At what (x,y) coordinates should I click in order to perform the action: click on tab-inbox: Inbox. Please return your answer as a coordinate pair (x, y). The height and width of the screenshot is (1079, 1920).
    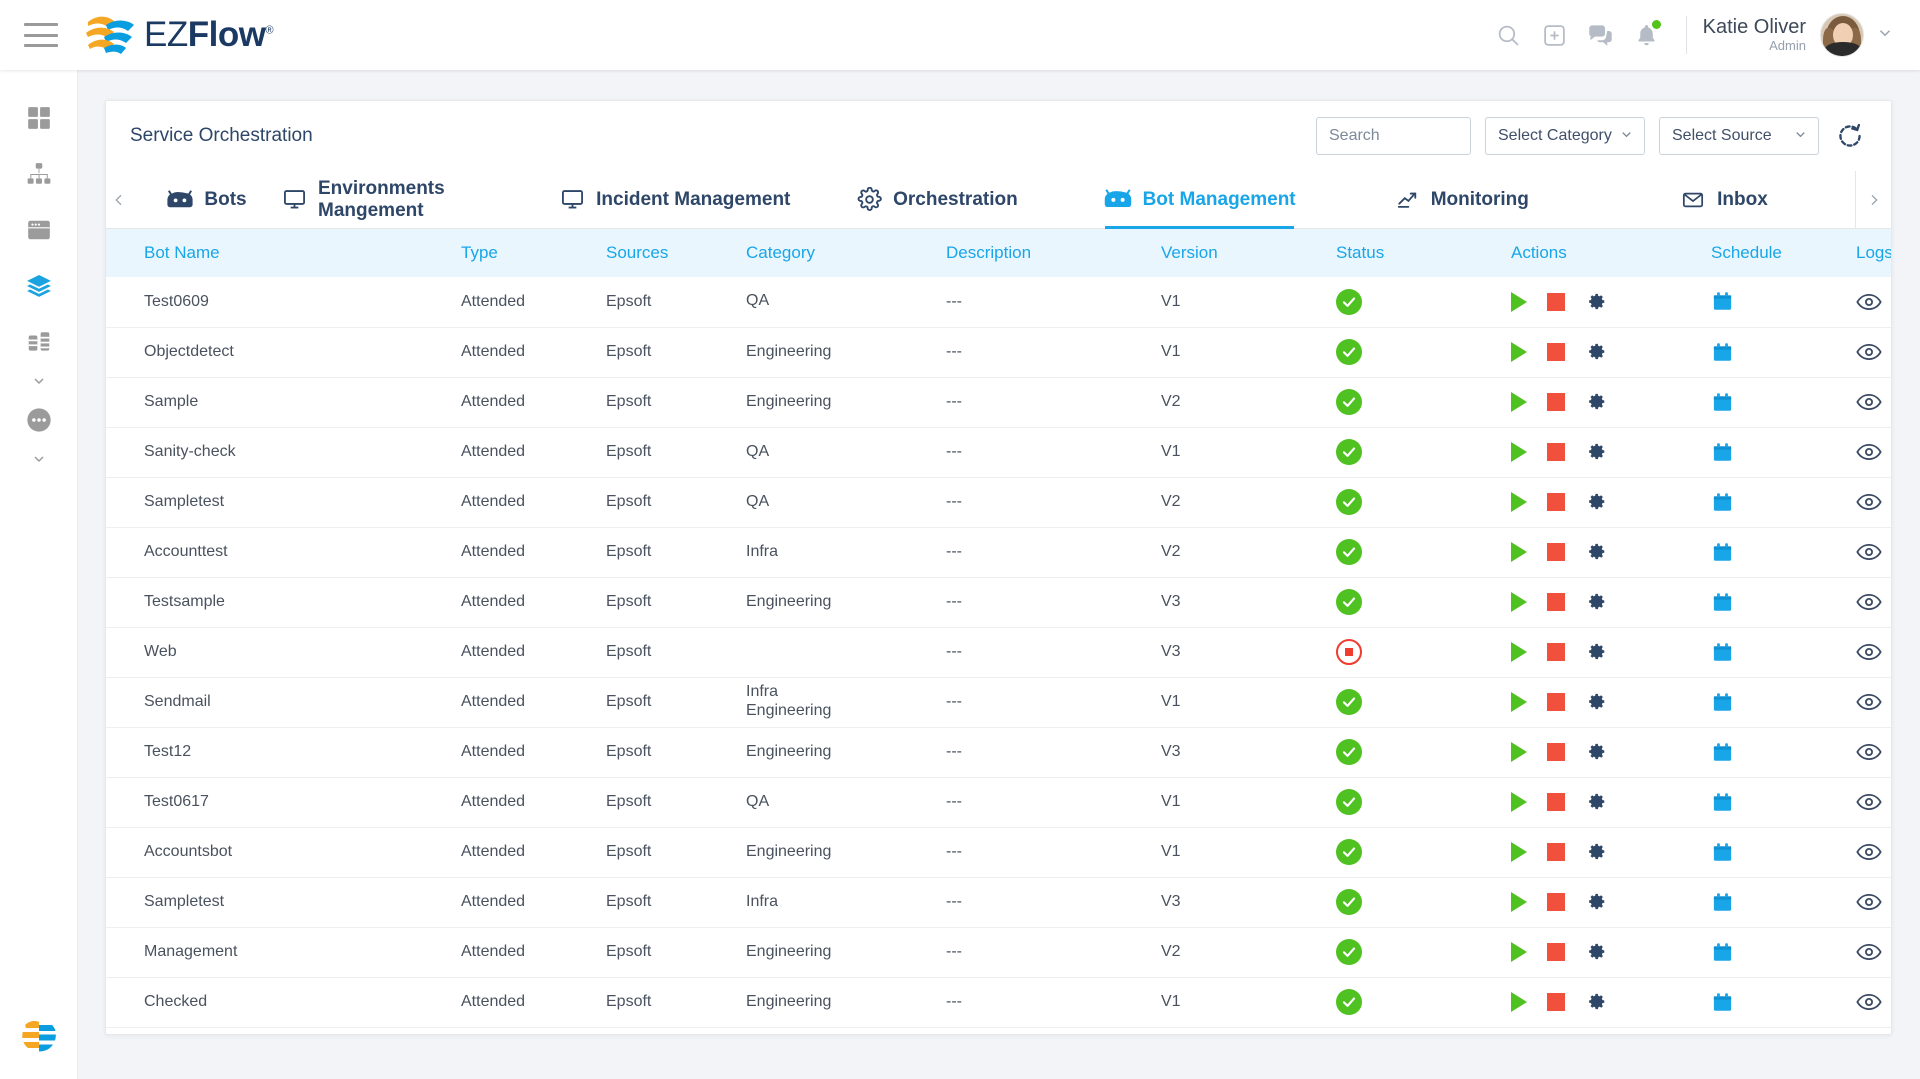
    Looking at the image, I should click on (1724, 199).